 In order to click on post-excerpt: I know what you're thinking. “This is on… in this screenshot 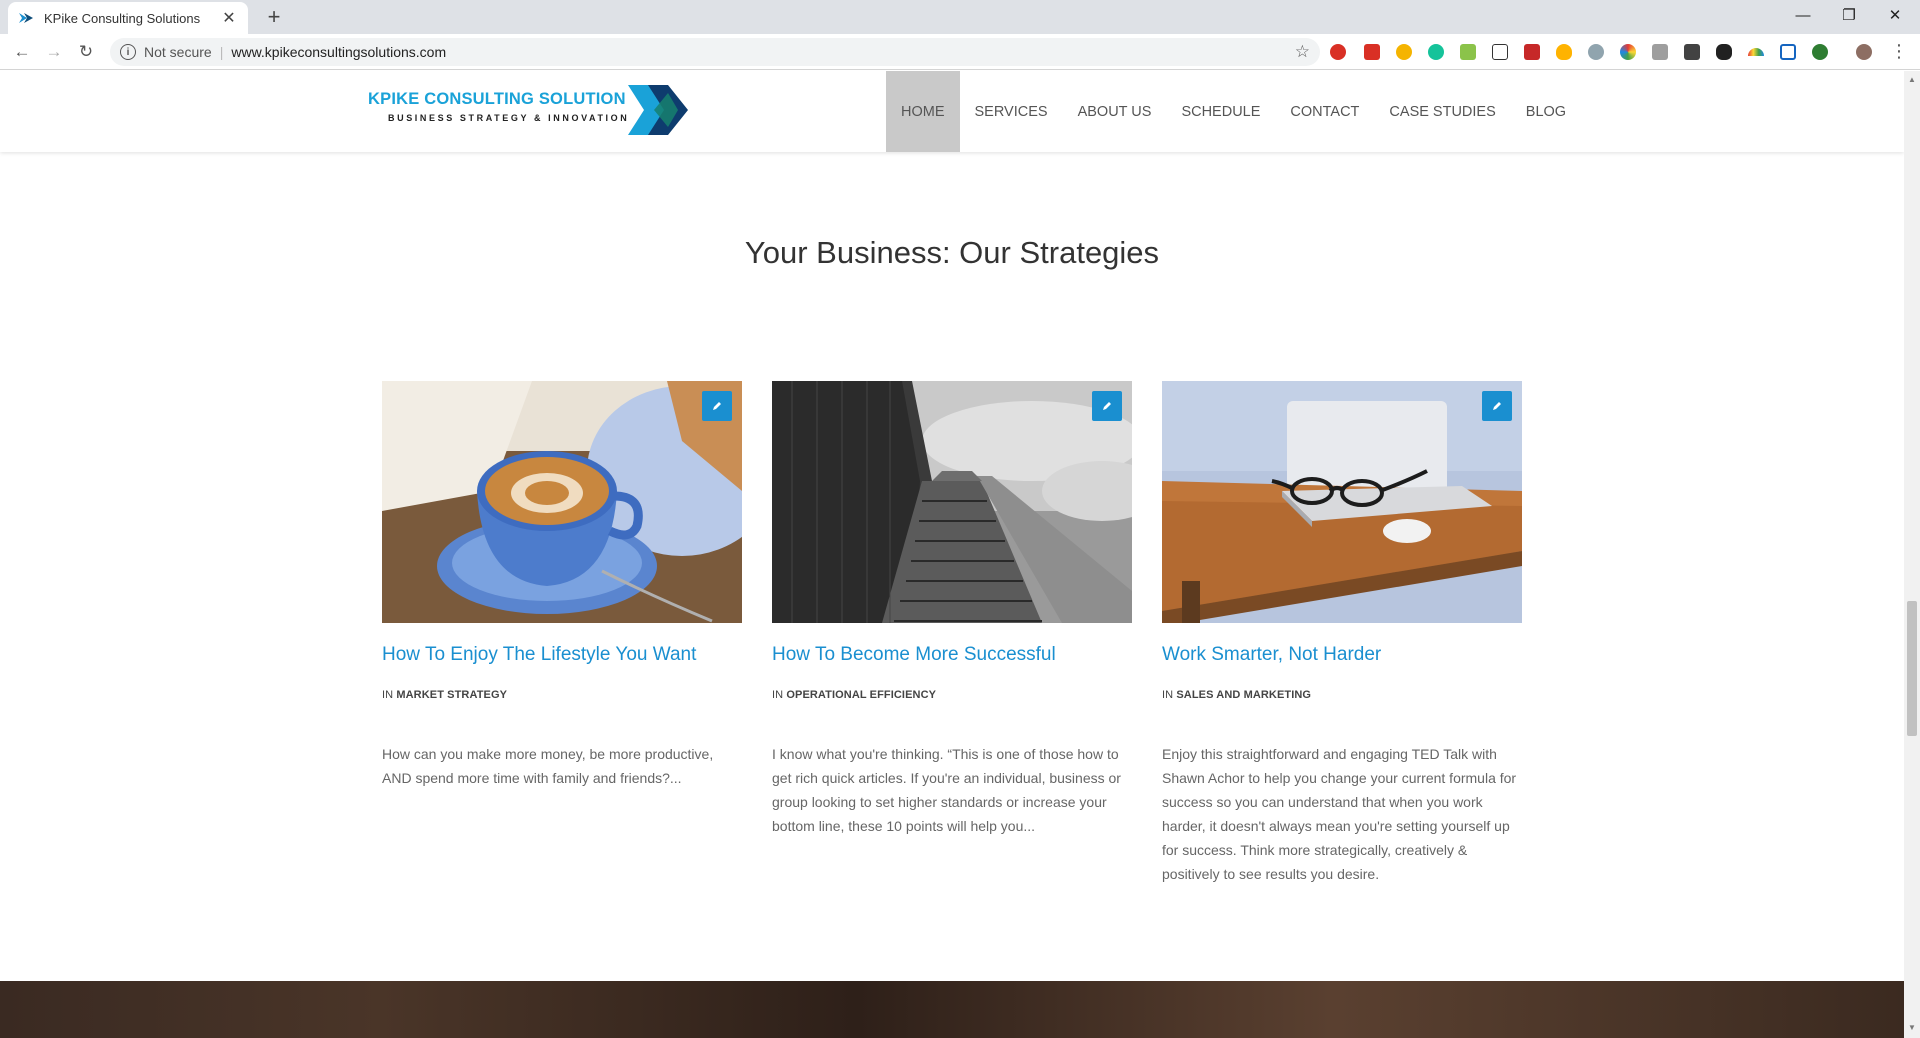, I will do `click(946, 790)`.